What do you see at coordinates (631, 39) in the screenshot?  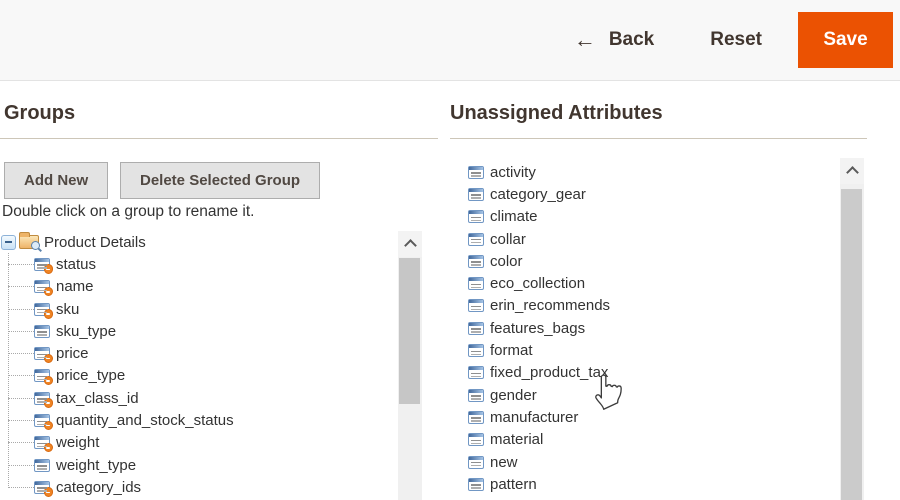 I see `back-button-label: Back` at bounding box center [631, 39].